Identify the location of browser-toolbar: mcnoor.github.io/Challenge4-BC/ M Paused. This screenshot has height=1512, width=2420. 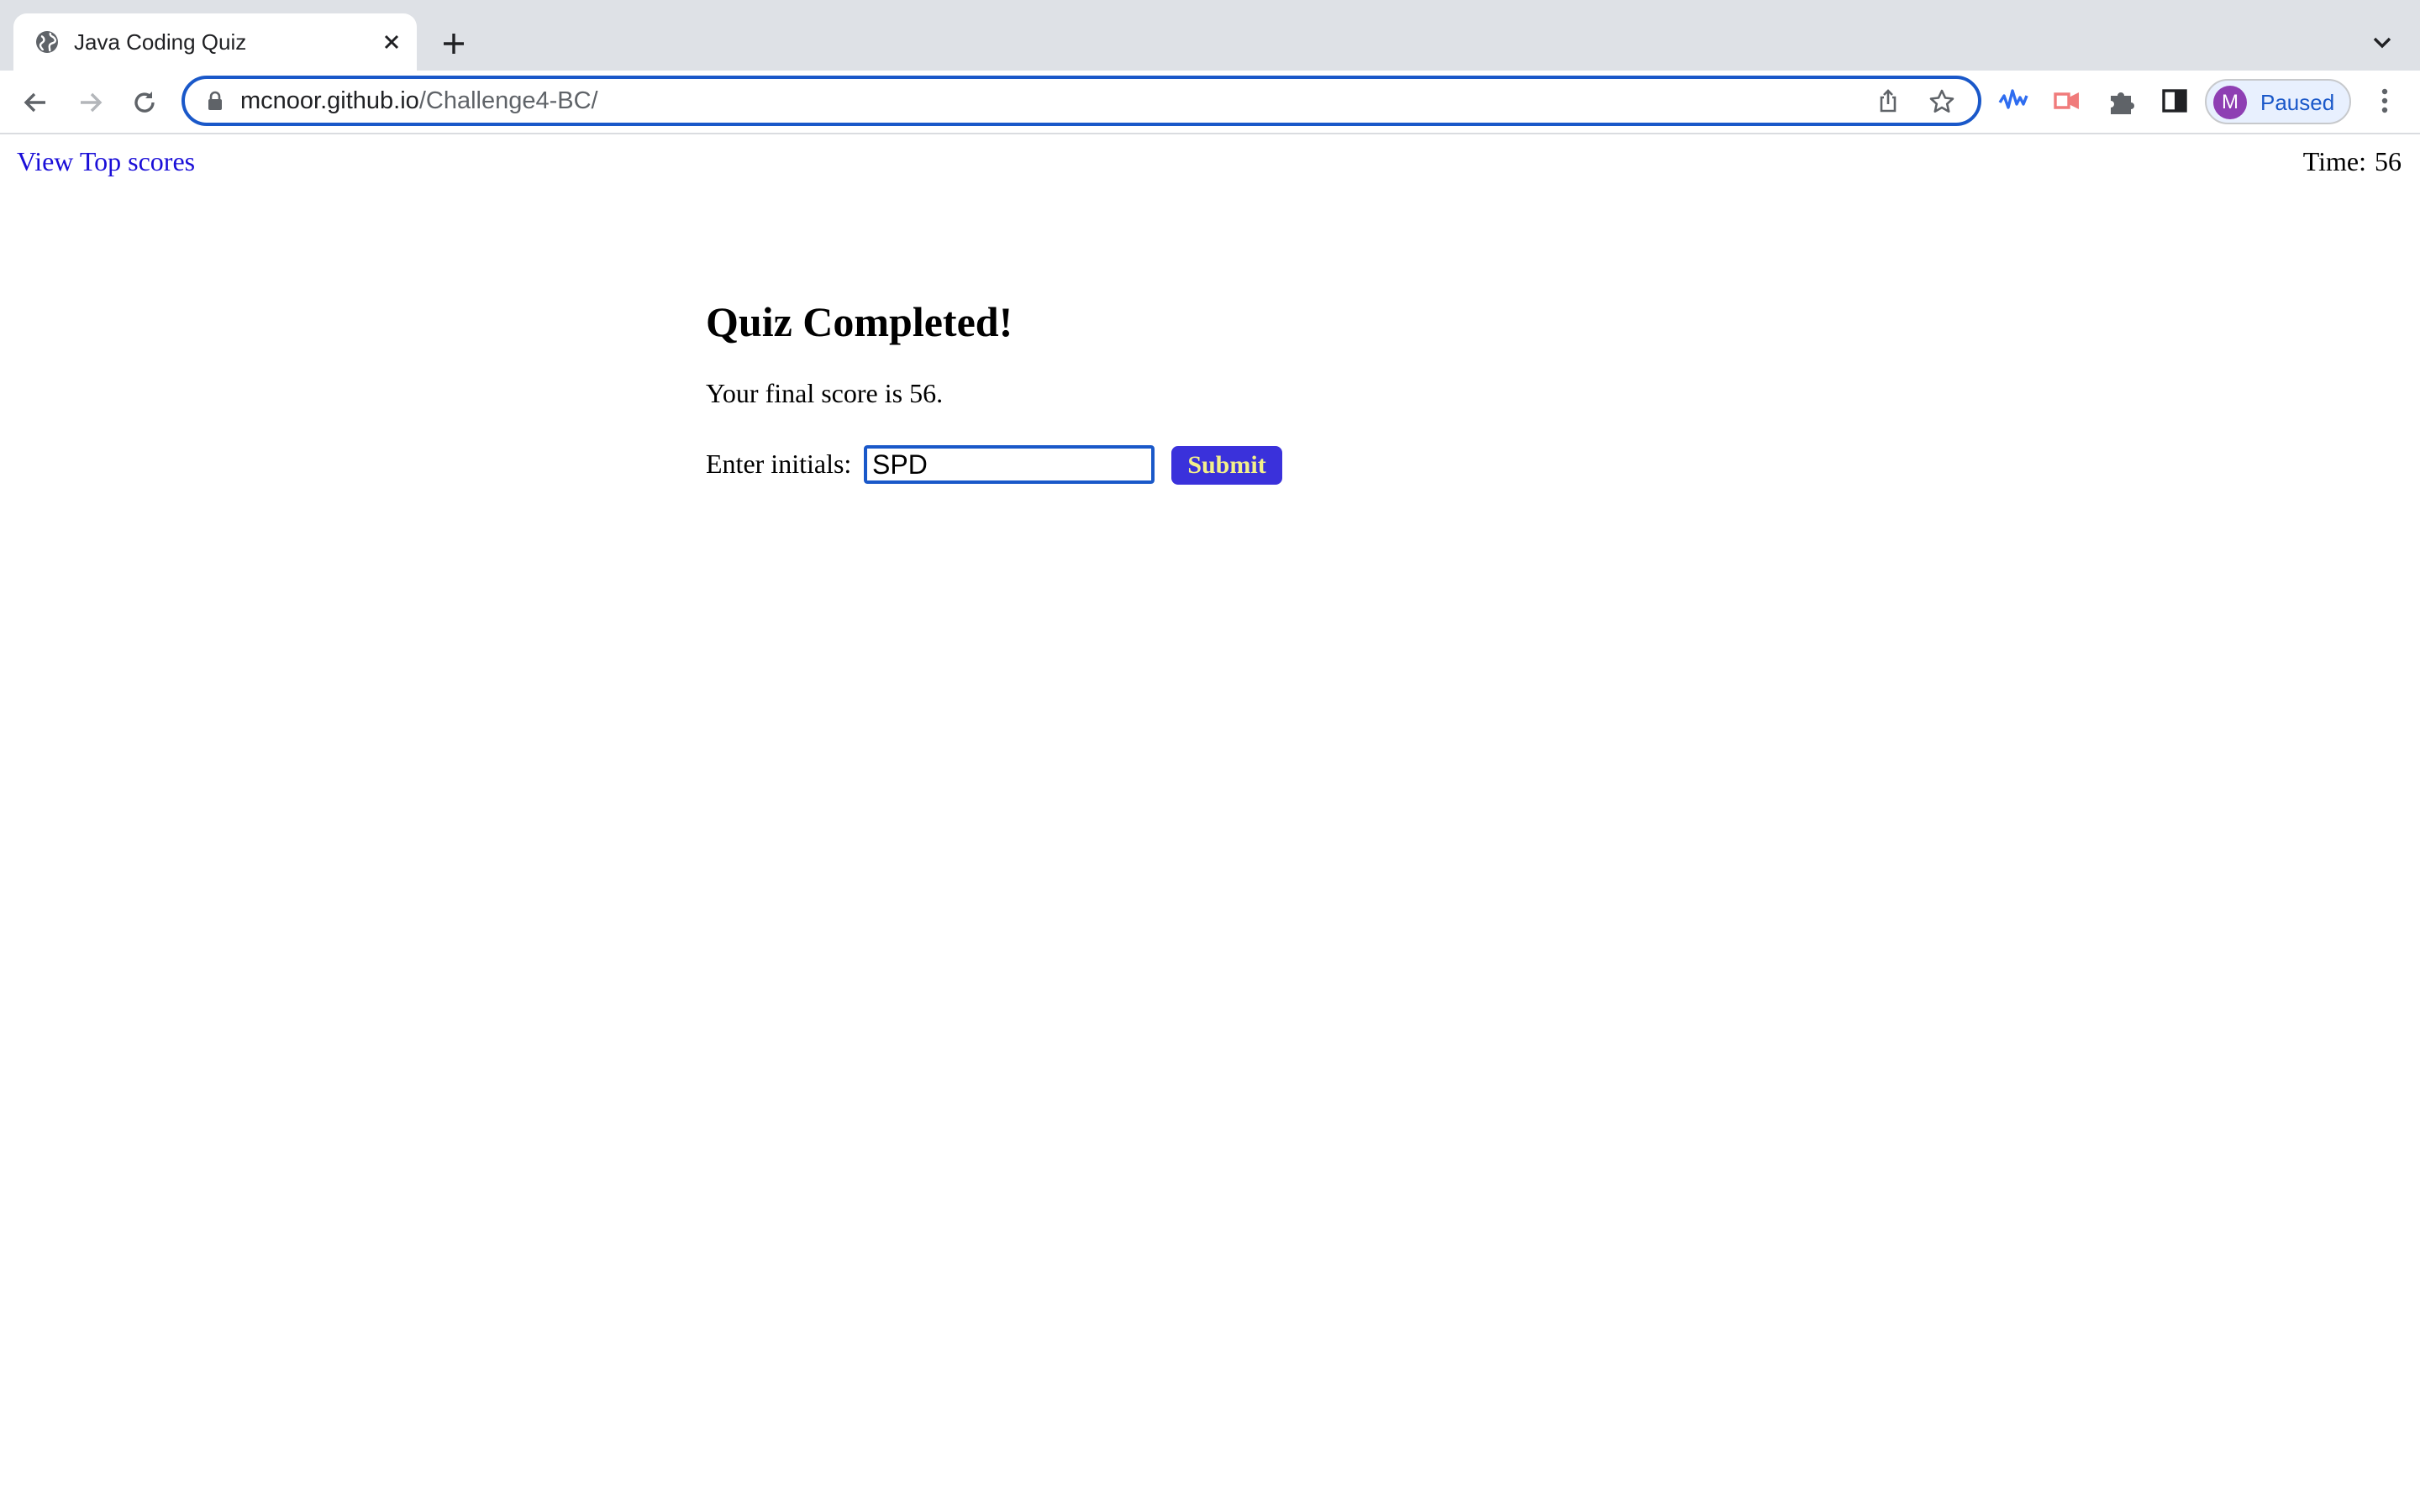
(1210, 102).